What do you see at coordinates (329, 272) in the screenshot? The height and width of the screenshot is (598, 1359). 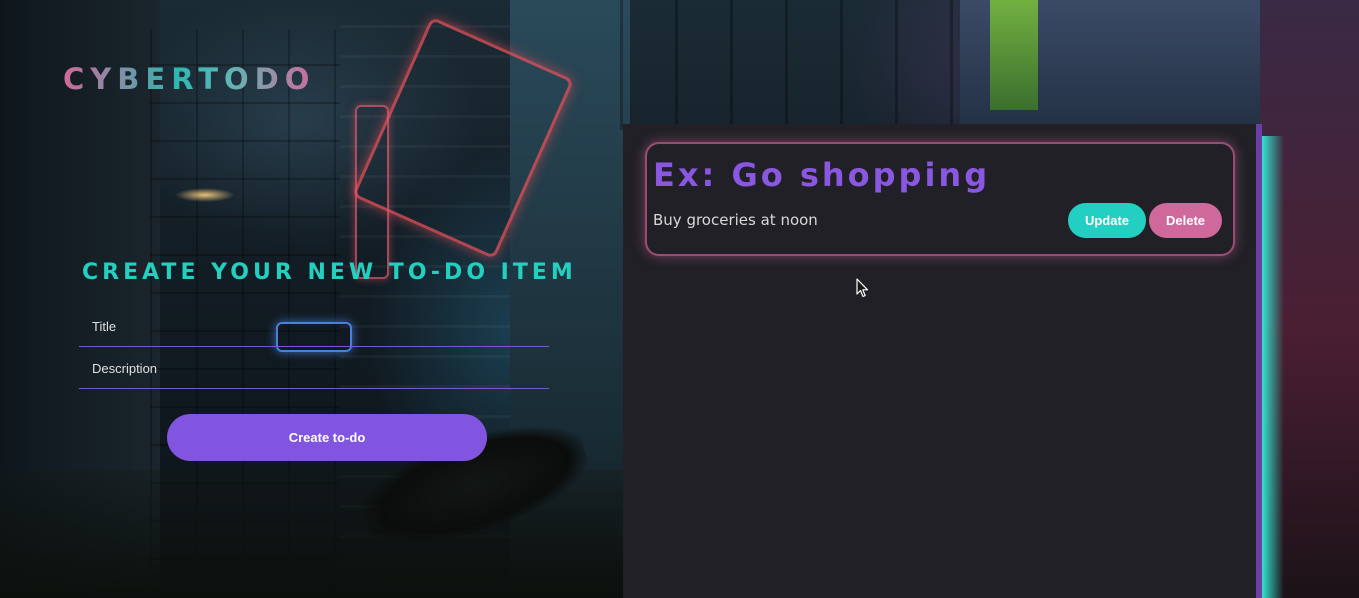 I see `create-form-heading: CREATE YOUR NEW TO-DO ITEM` at bounding box center [329, 272].